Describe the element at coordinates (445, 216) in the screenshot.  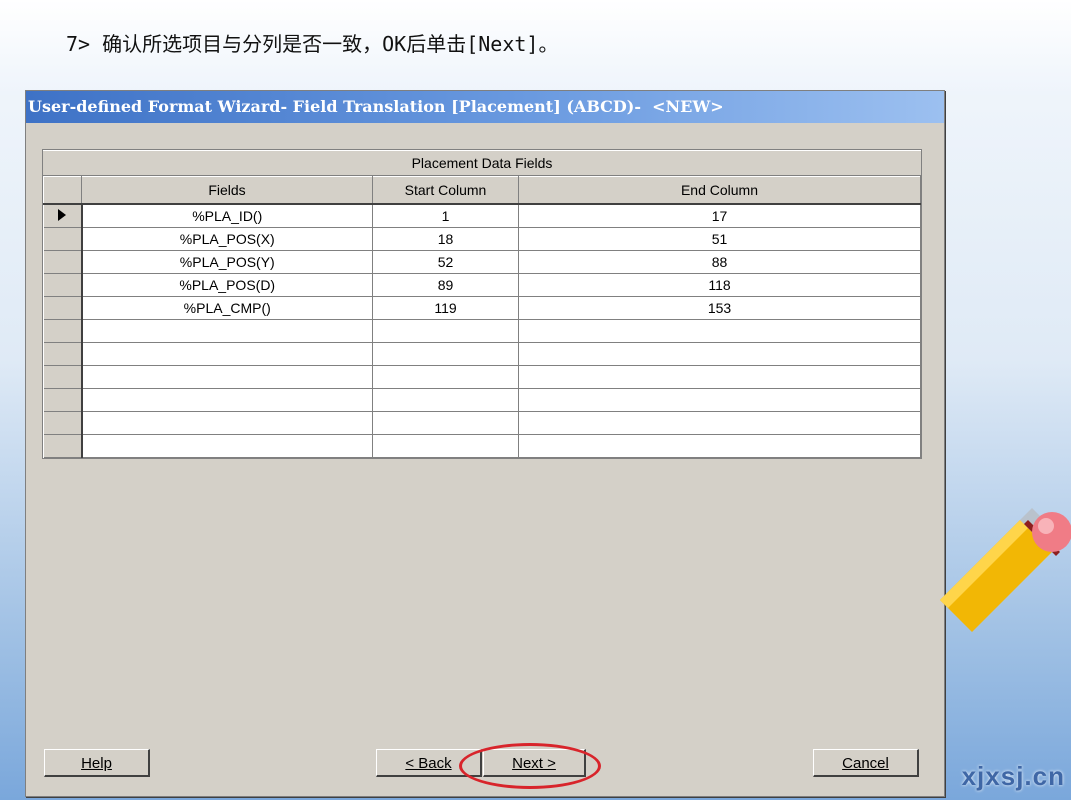
I see `start-column-cell: 1` at that location.